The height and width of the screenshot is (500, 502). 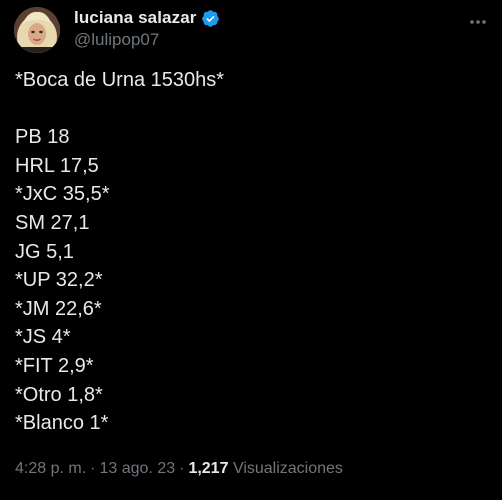 I want to click on tweet-line: JG 5,1, so click(x=44, y=251).